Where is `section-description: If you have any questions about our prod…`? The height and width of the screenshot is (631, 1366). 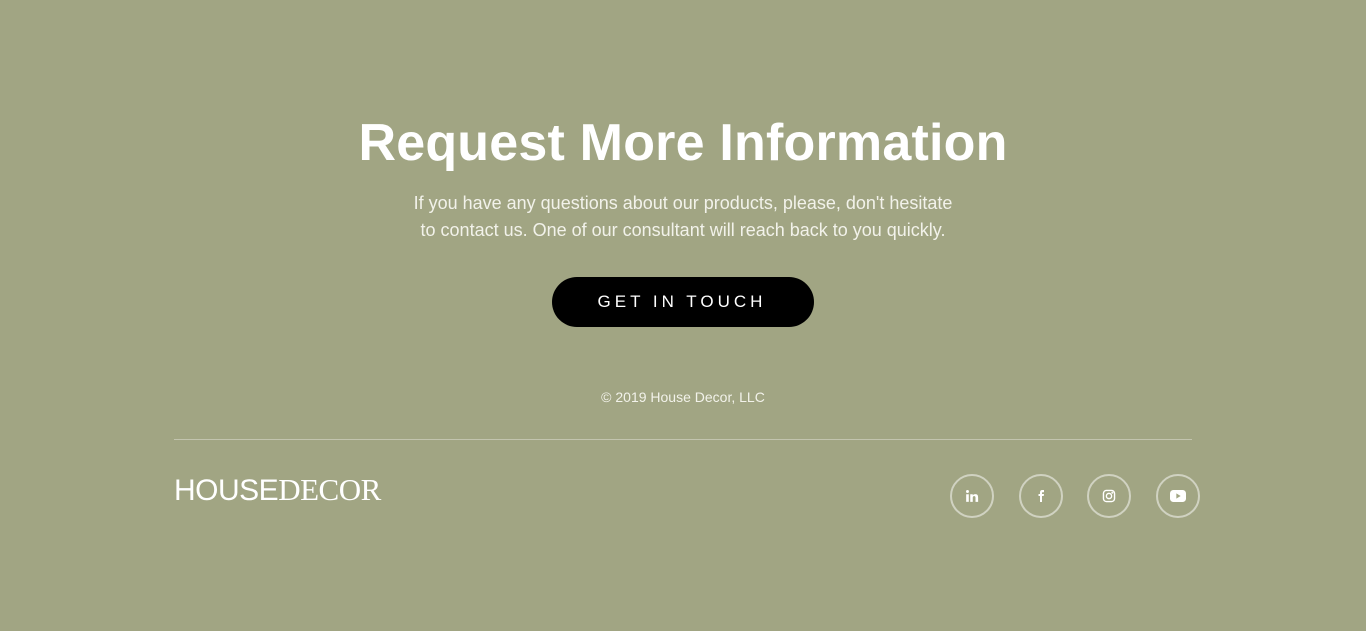 section-description: If you have any questions about our prod… is located at coordinates (683, 217).